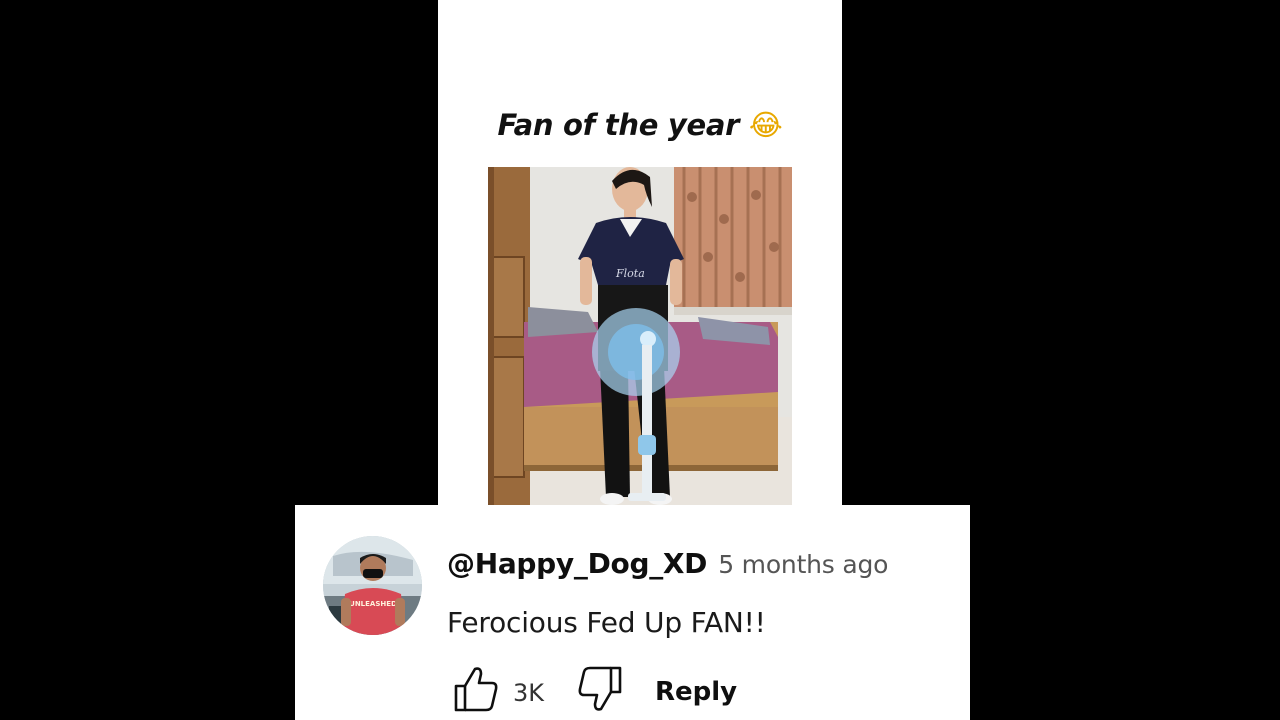 The image size is (1280, 720). Describe the element at coordinates (765, 125) in the screenshot. I see `laughing-emoji-icon: 😂` at that location.